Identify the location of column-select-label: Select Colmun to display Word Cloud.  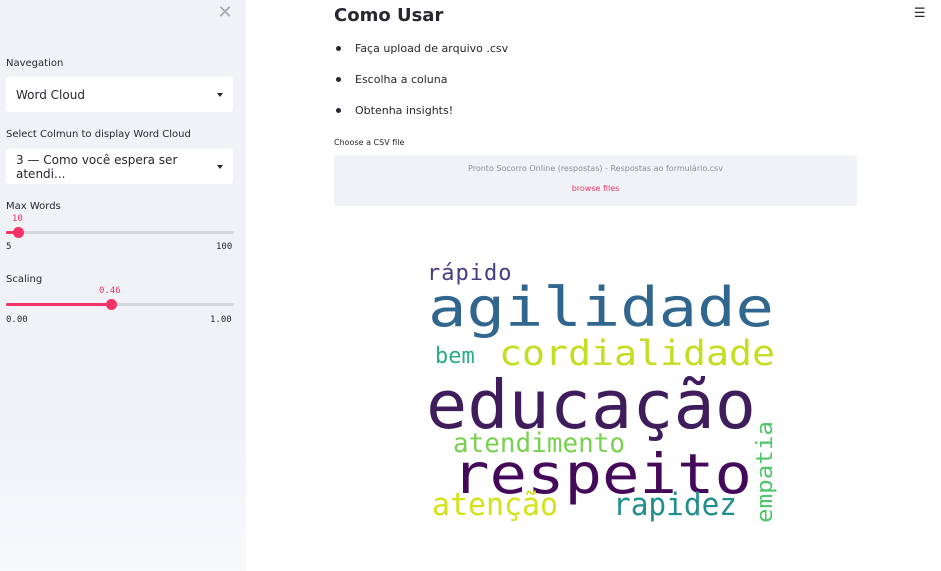
(98, 134).